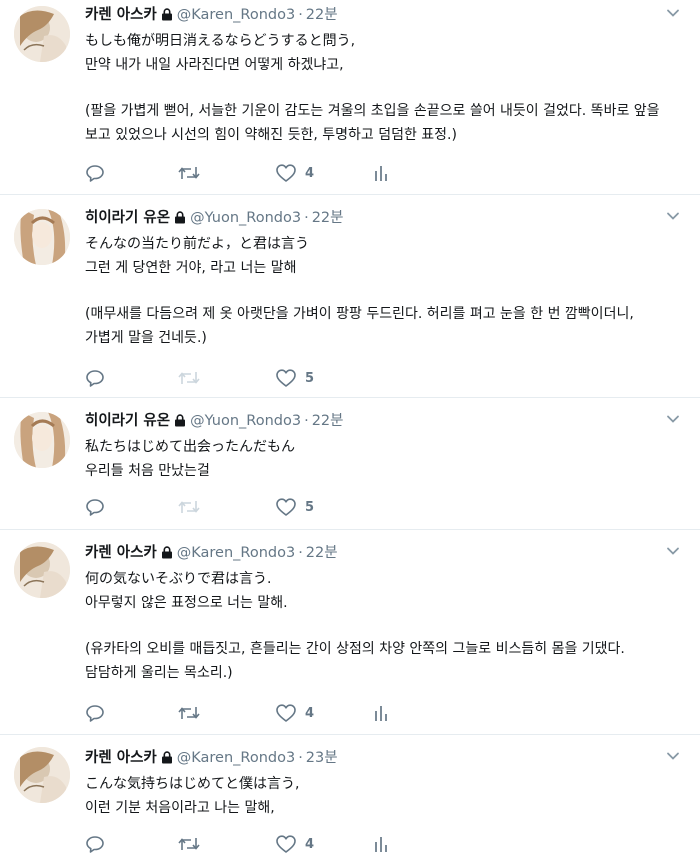 This screenshot has width=700, height=862. Describe the element at coordinates (191, 267) in the screenshot. I see `tweet-line: 그런 게 당연한 거야, 라고 너는 말해` at that location.